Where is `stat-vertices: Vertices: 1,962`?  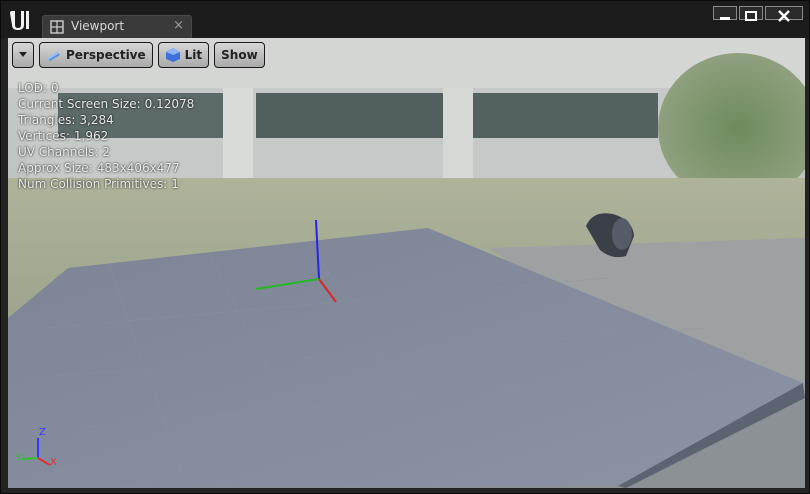
stat-vertices: Vertices: 1,962 is located at coordinates (63, 136).